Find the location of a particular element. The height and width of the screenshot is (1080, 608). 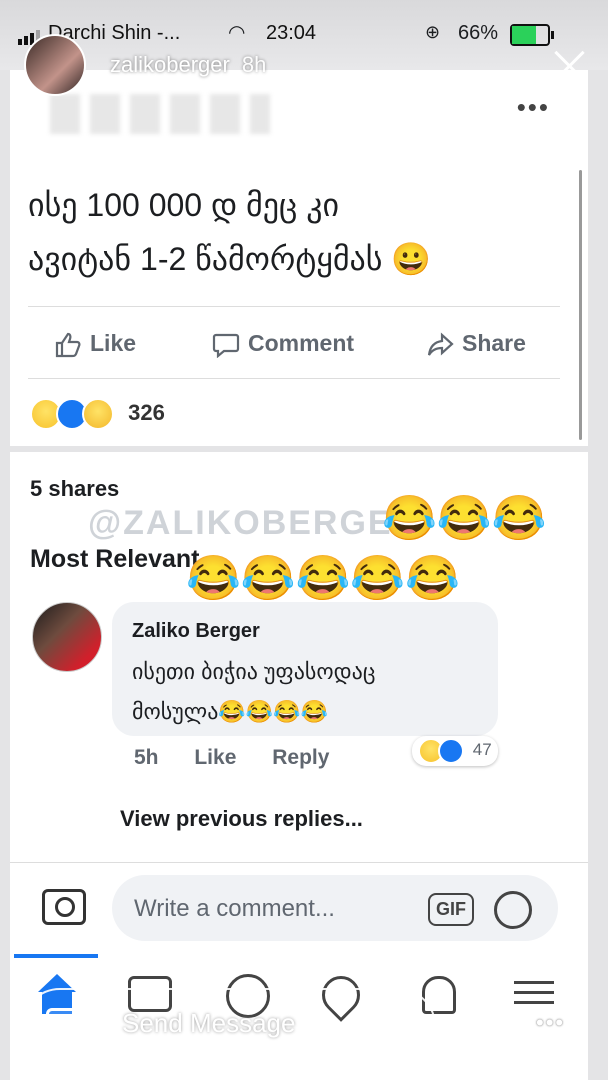

thumbs-up-icon is located at coordinates (68, 345).